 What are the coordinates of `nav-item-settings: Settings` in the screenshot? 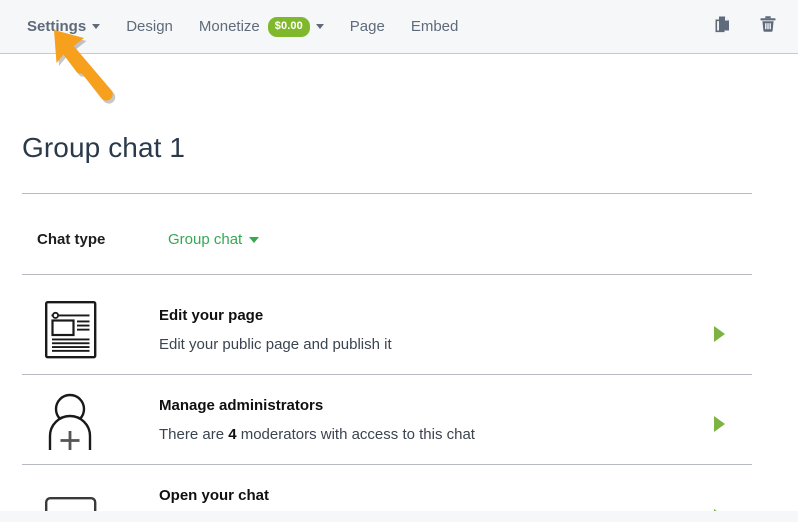 It's located at (63, 26).